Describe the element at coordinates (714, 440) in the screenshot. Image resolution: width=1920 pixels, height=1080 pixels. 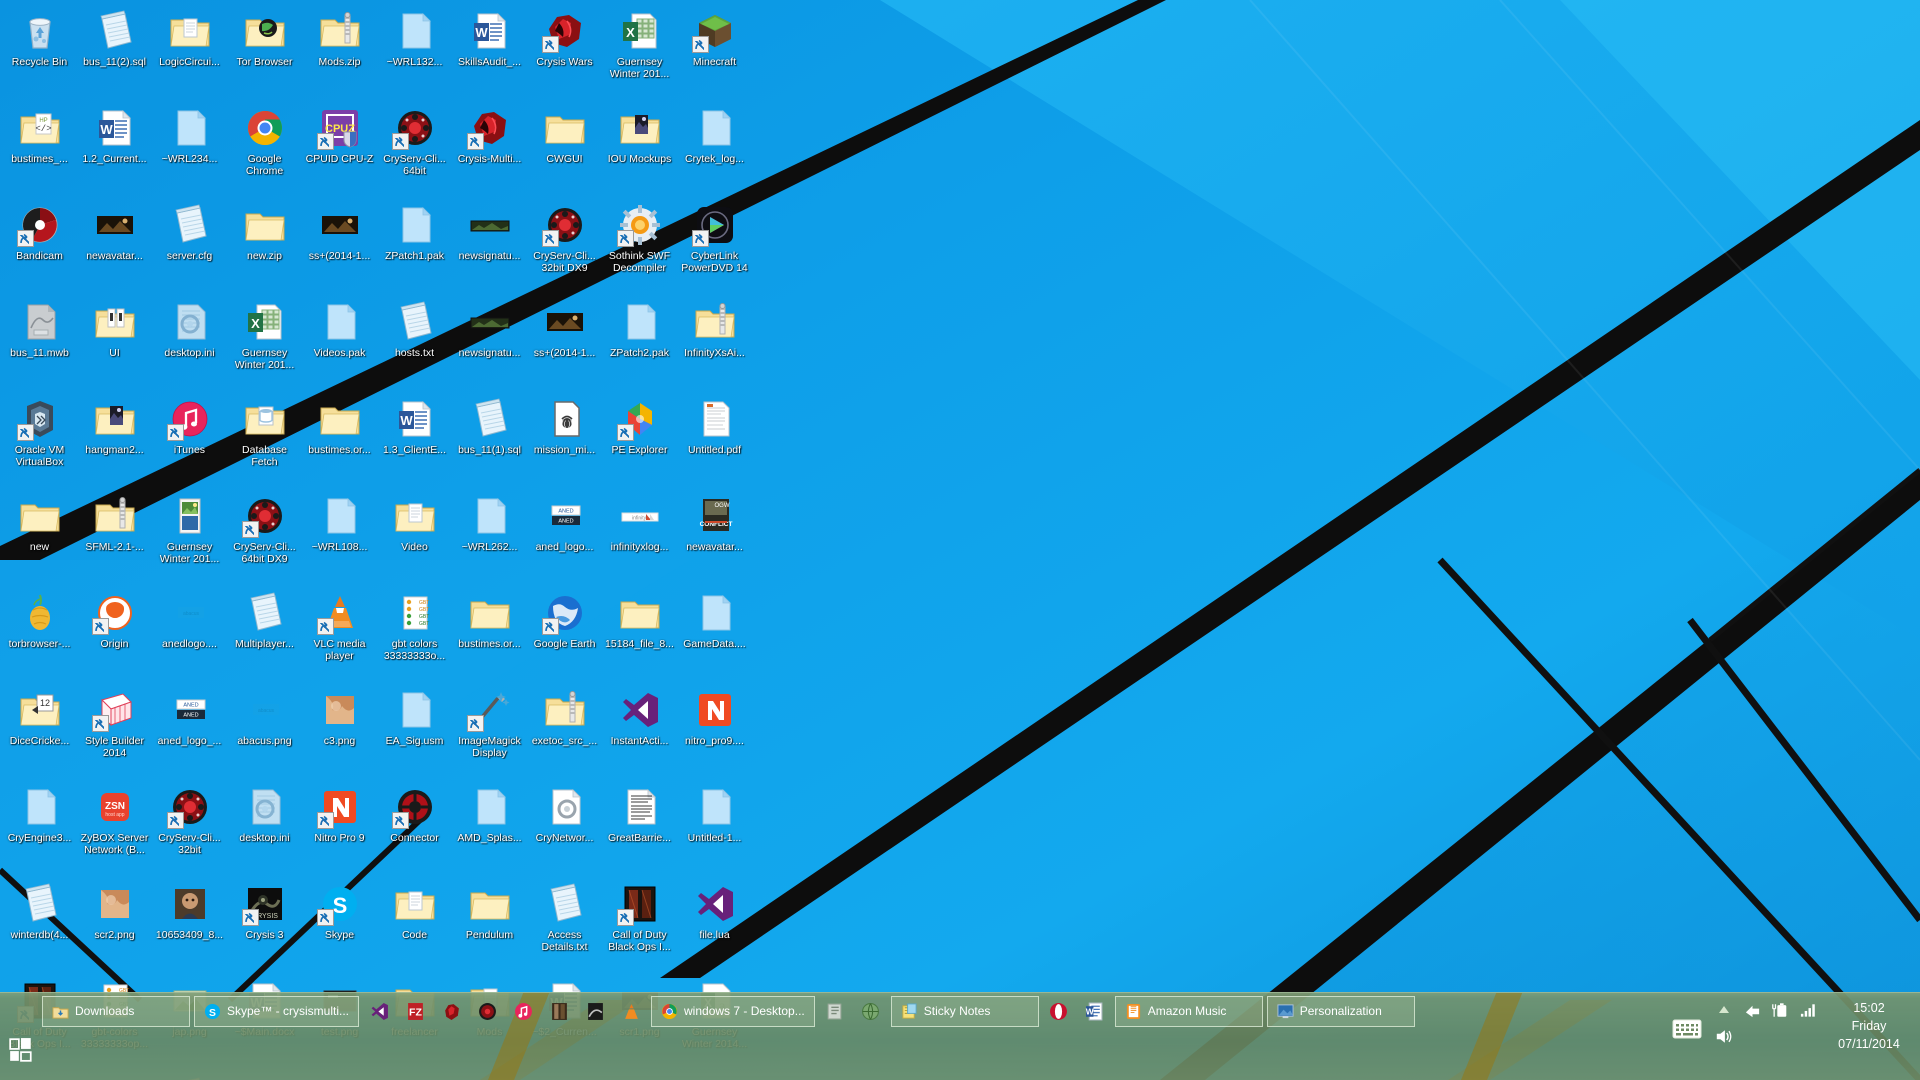
I see `desktop-icon: Untitled.pdf` at that location.